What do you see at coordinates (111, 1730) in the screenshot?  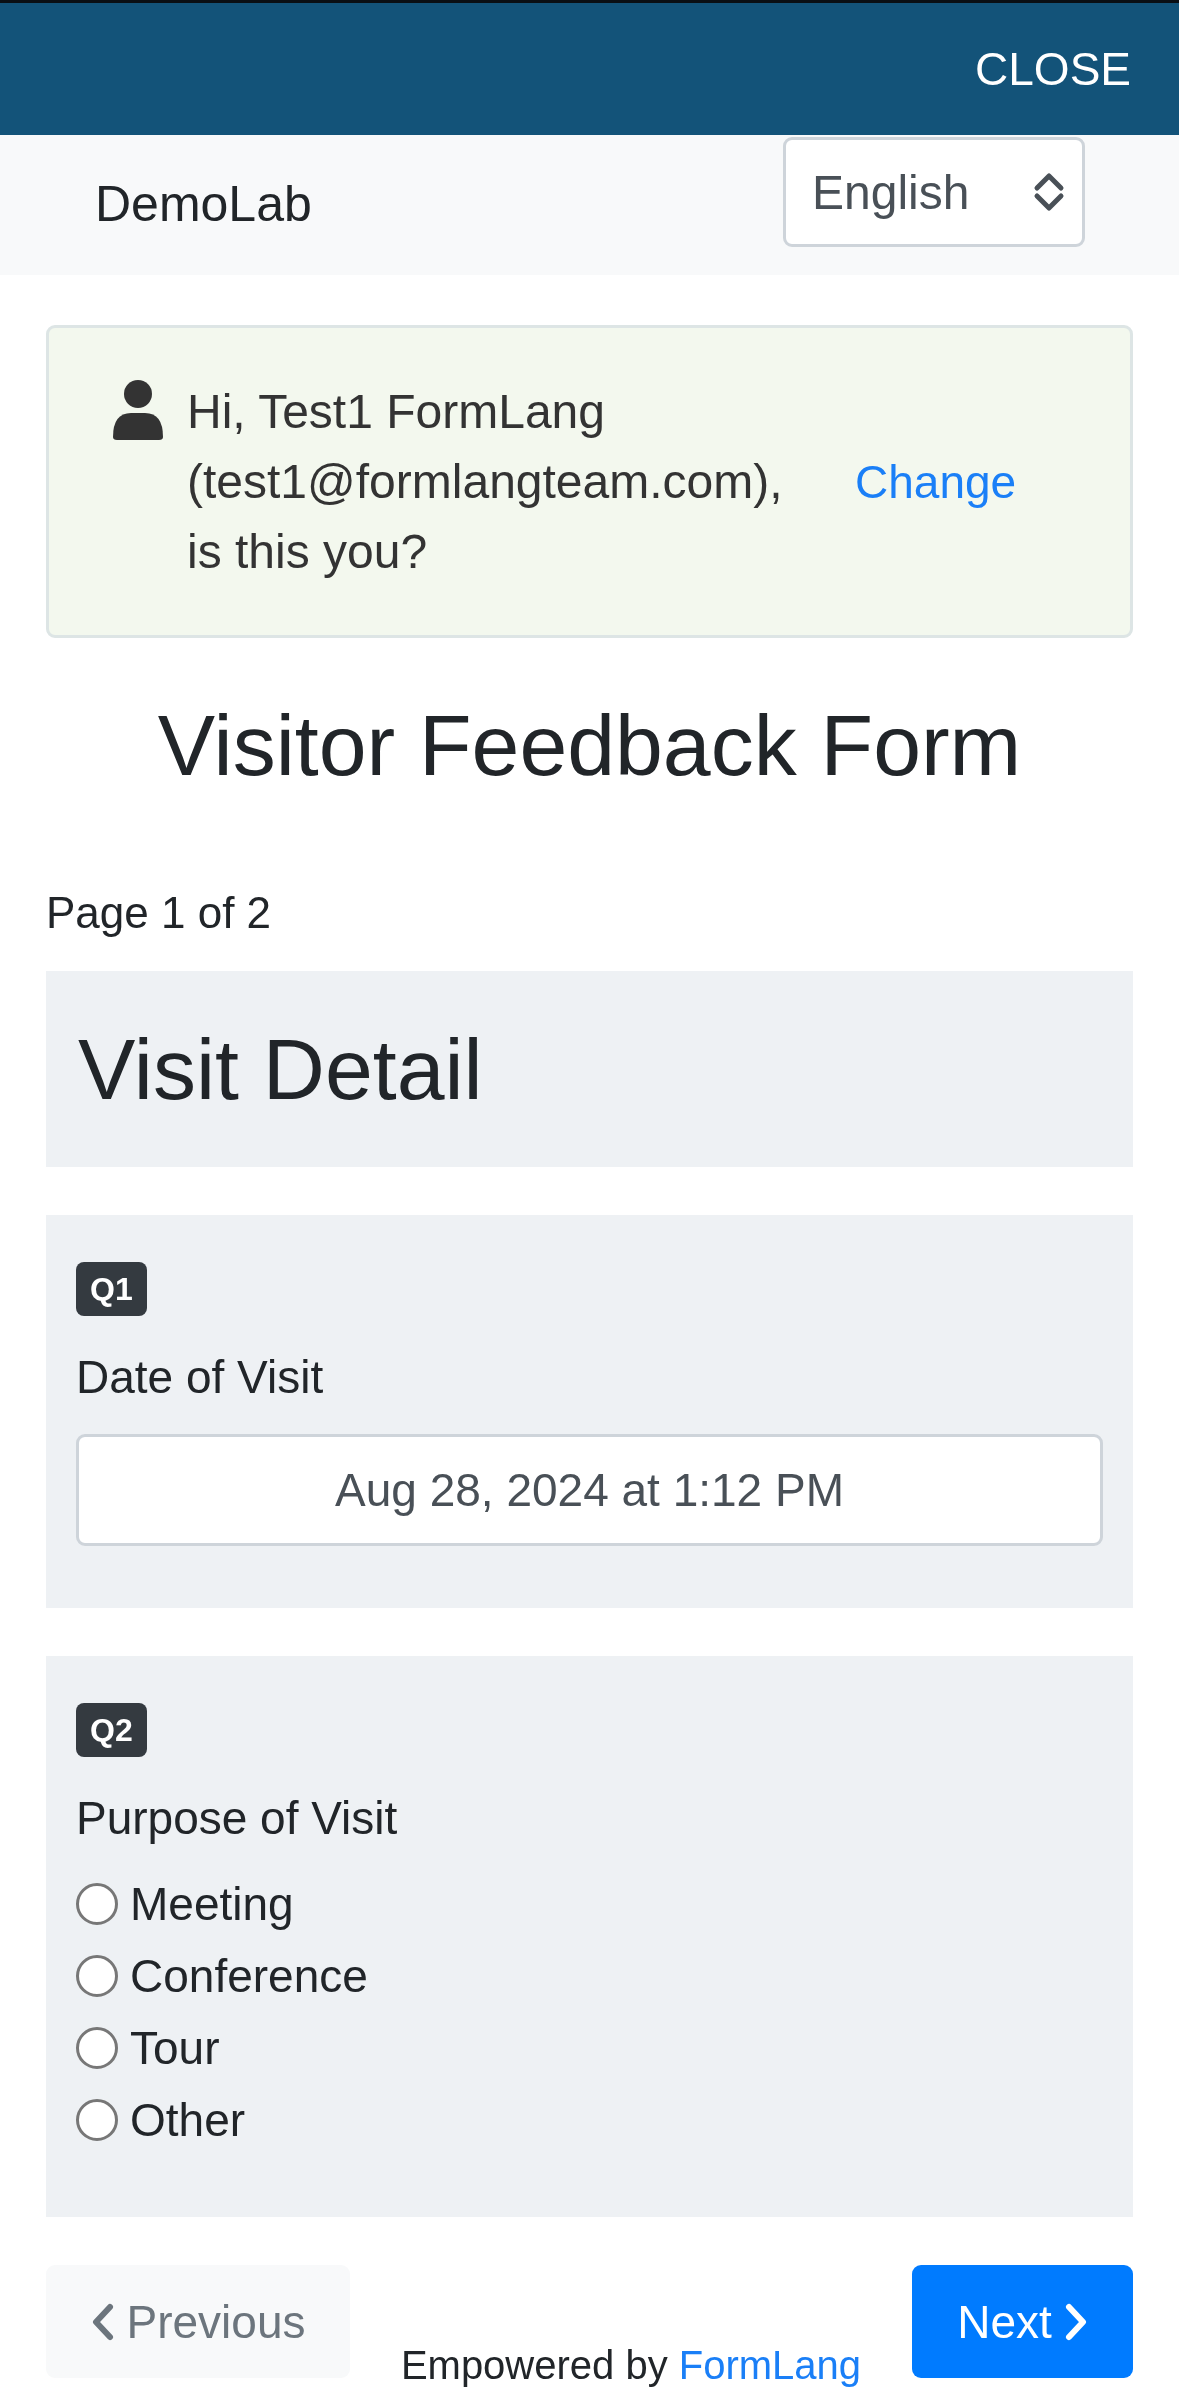 I see `question-number: Q2` at bounding box center [111, 1730].